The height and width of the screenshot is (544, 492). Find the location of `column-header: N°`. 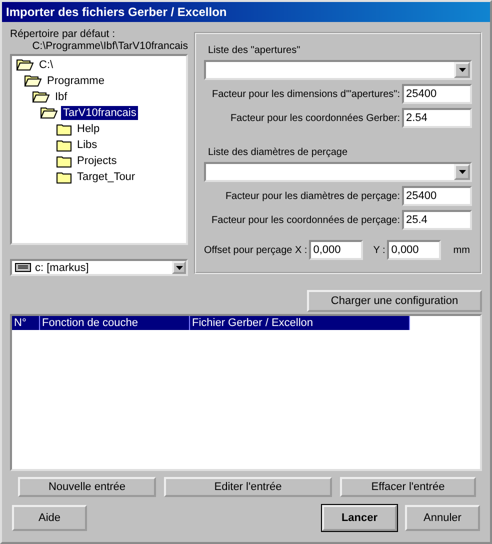

column-header: N° is located at coordinates (26, 323).